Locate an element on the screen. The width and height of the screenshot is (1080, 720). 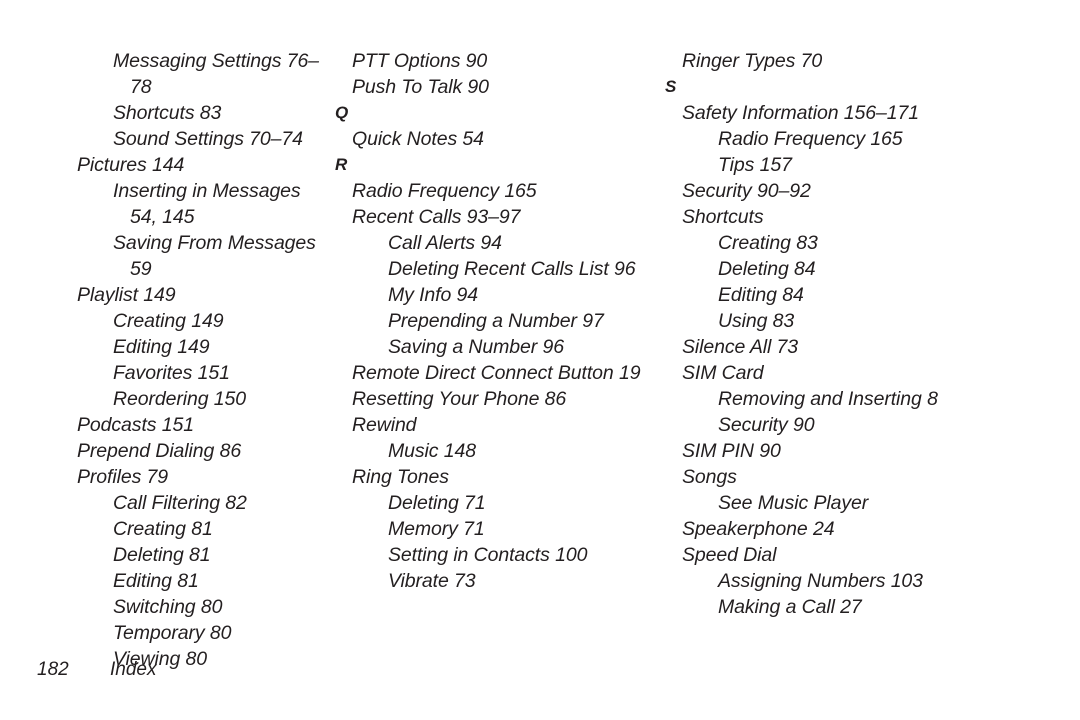
index-subentry: Messaging Settings 76–78 is located at coordinates (216, 74).